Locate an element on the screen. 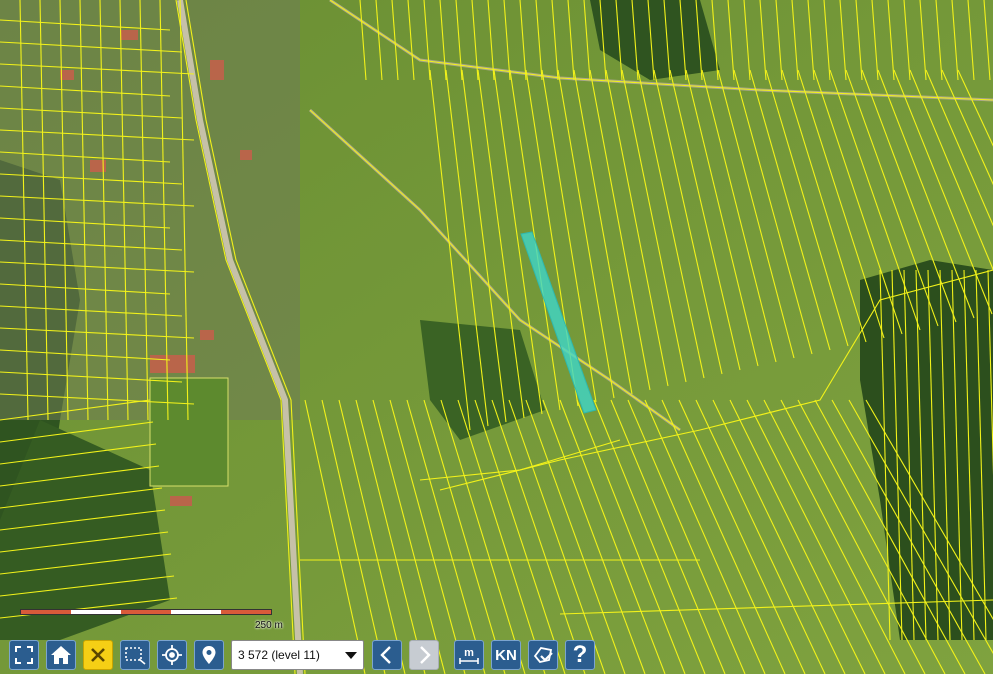 The width and height of the screenshot is (993, 674). parcel-icon is located at coordinates (543, 655).